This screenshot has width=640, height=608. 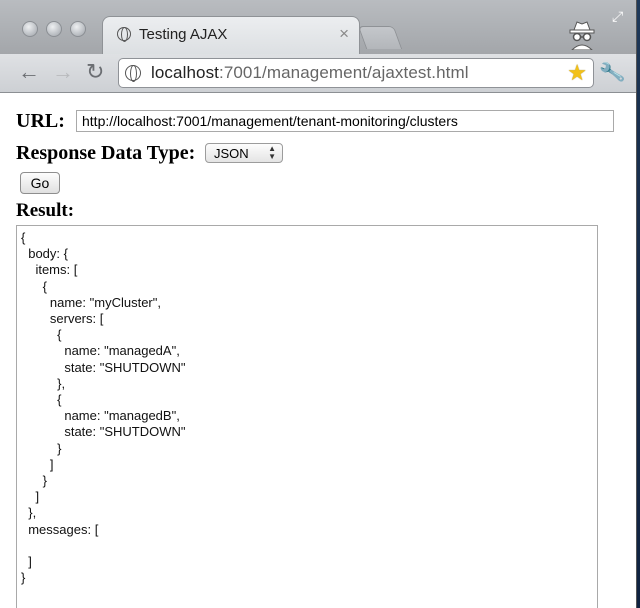 I want to click on wrench-icon: 🔧, so click(x=612, y=72).